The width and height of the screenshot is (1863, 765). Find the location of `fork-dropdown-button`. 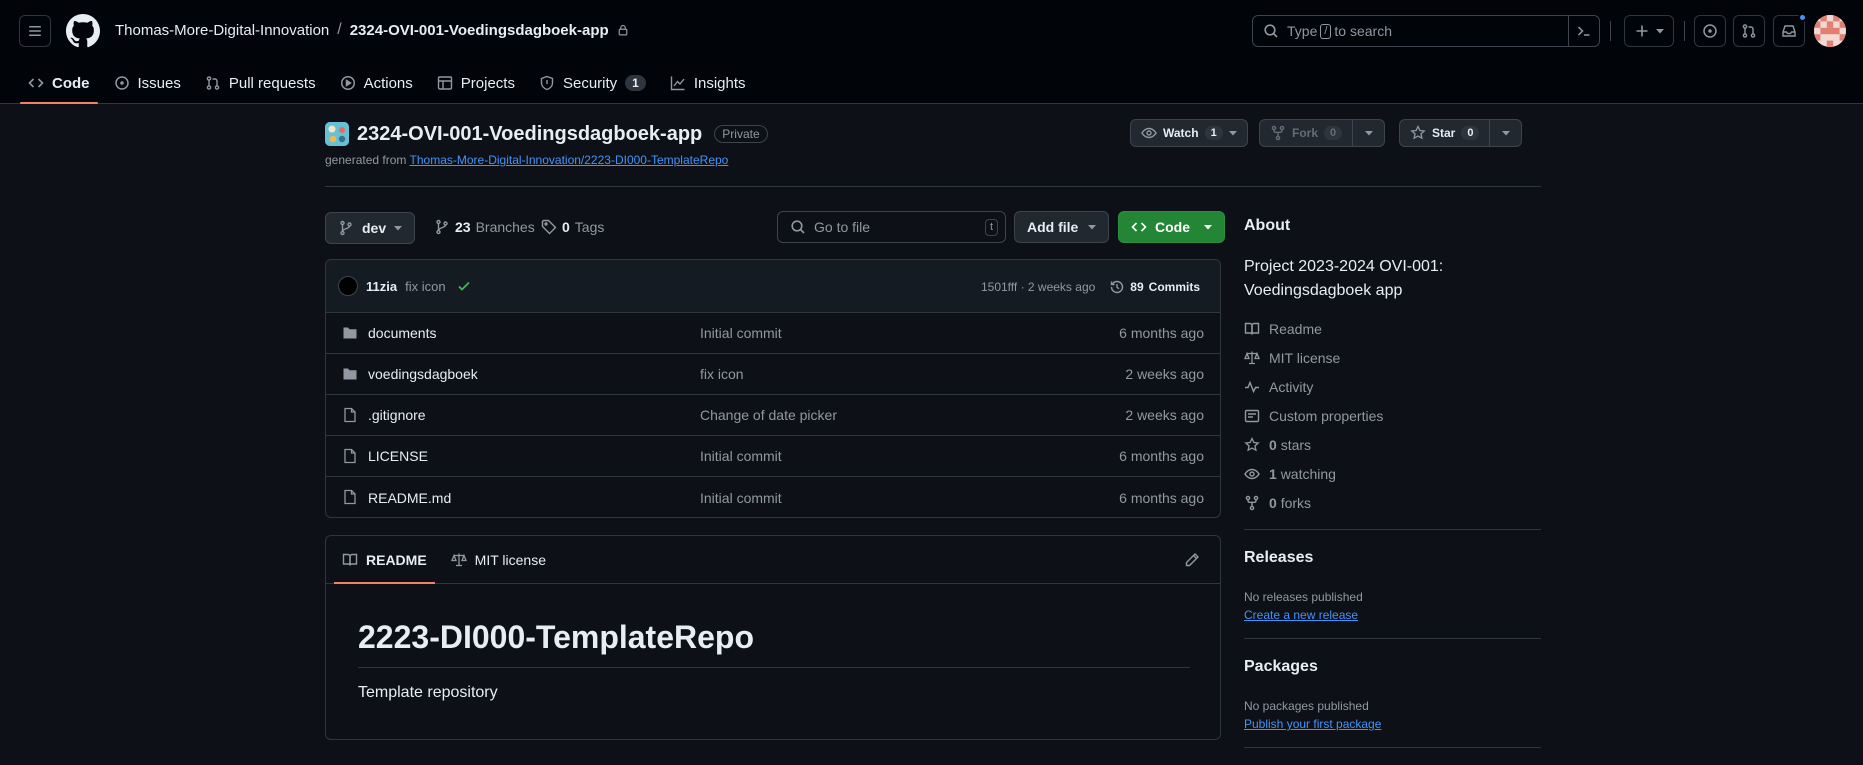

fork-dropdown-button is located at coordinates (1368, 133).